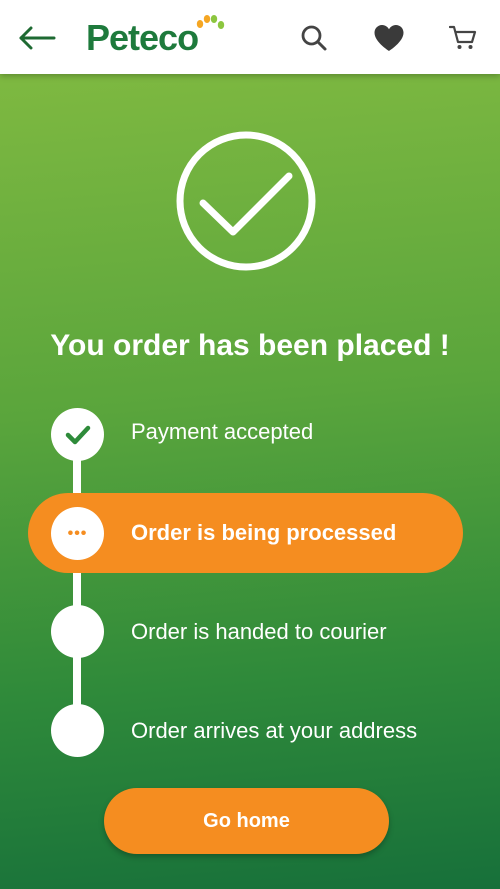  I want to click on favorites-button, so click(389, 38).